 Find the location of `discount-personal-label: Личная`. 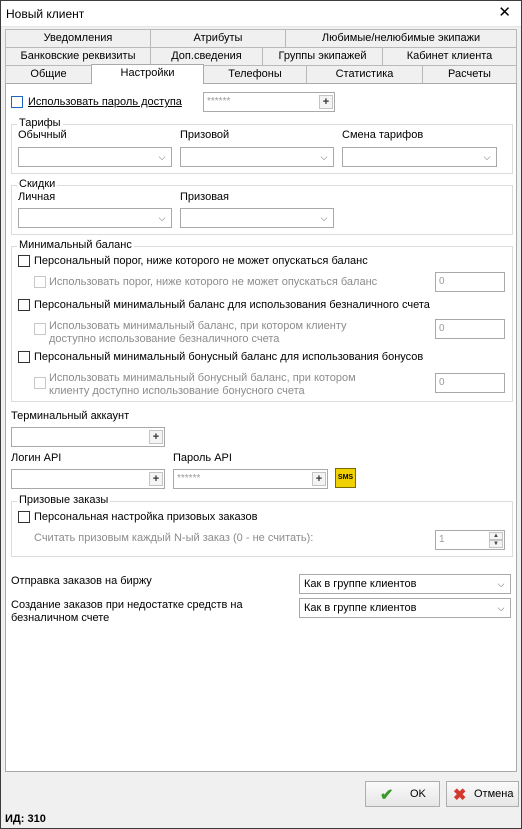

discount-personal-label: Личная is located at coordinates (37, 197).